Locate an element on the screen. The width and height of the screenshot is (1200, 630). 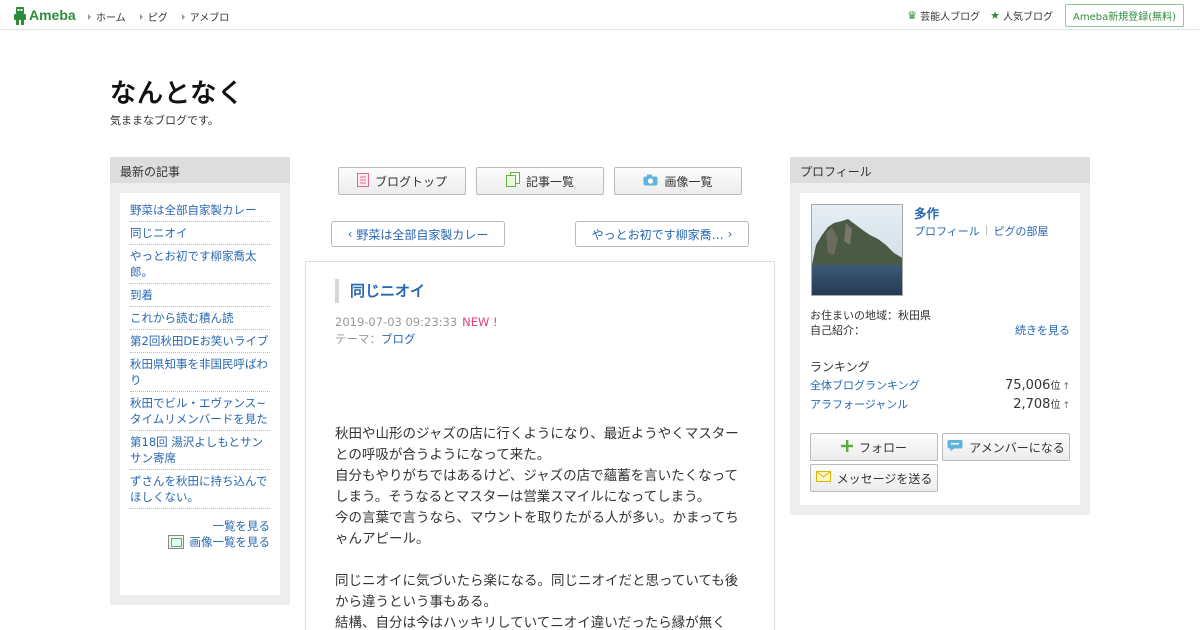
article-list-button: 記事一覧 is located at coordinates (540, 181).